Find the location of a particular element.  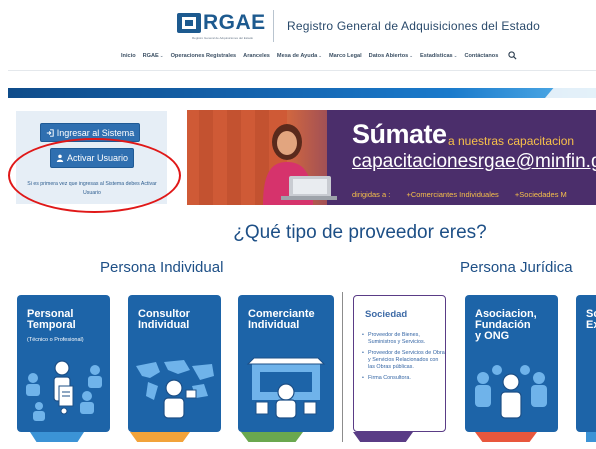

card-consultor-individual: Consultor Individual is located at coordinates (174, 363).